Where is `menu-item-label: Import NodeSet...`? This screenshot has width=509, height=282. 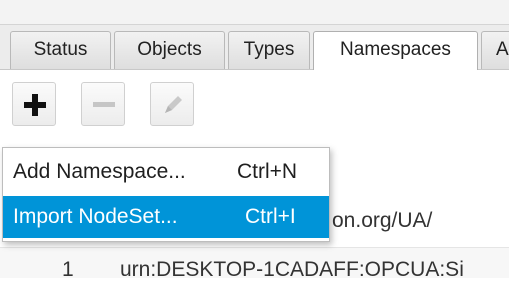 menu-item-label: Import NodeSet... is located at coordinates (95, 216).